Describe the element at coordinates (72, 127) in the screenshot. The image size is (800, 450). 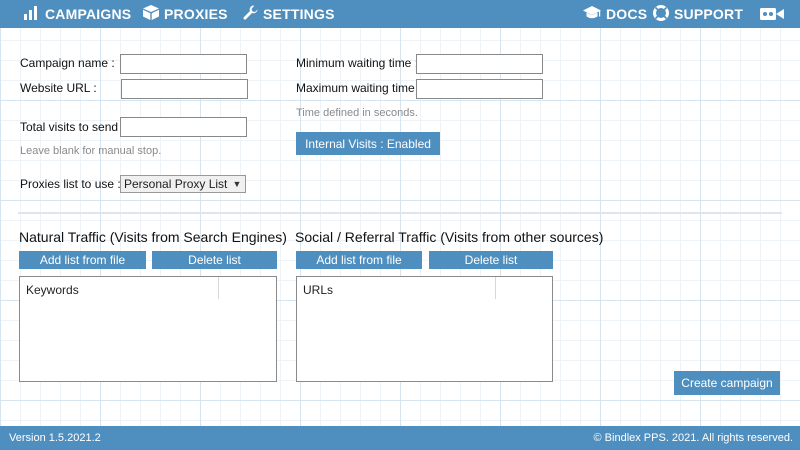
I see `total-visits-label: Total visits to send :` at that location.